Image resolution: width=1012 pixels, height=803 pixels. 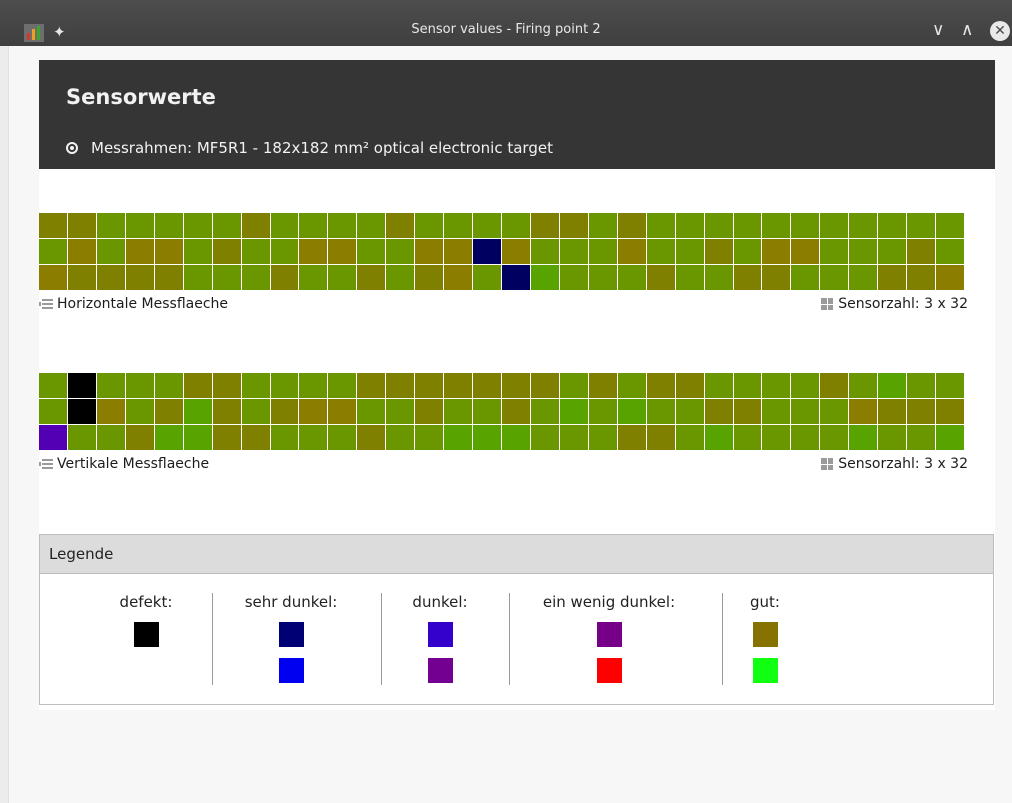 I want to click on vertical-label: Vertikale Messflaeche, so click(x=133, y=464).